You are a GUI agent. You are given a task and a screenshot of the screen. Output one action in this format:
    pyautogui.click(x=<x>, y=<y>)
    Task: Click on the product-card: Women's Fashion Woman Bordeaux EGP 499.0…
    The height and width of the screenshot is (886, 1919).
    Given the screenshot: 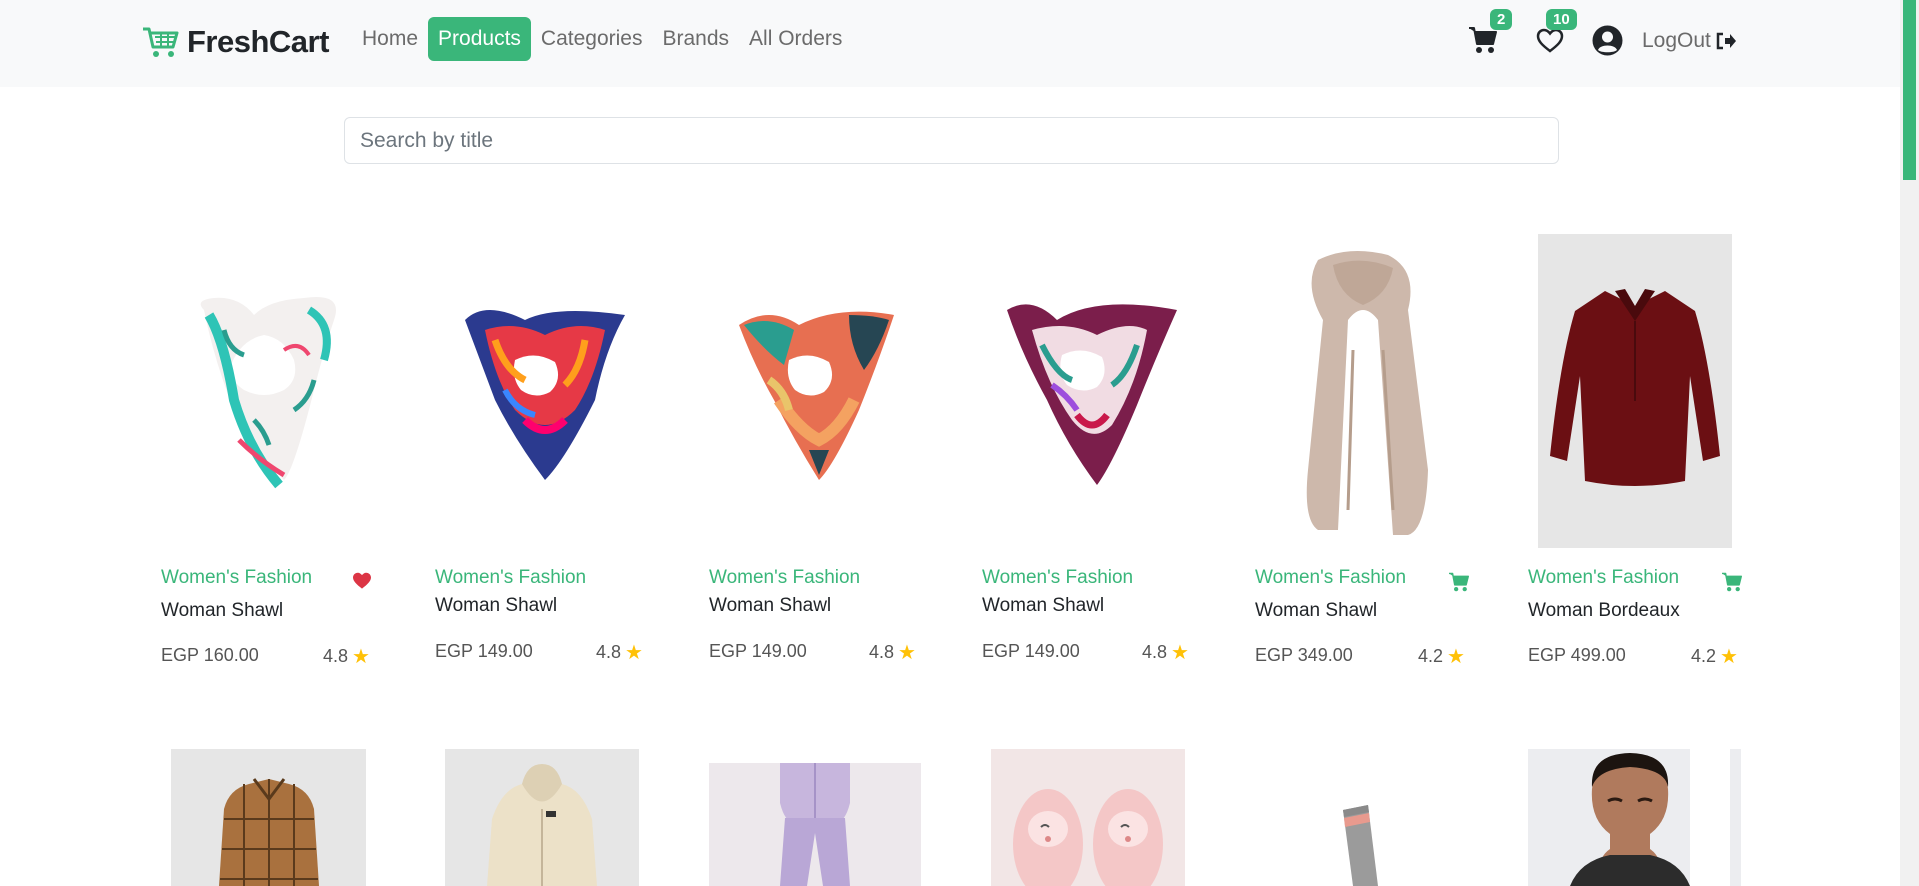 What is the action you would take?
    pyautogui.click(x=1645, y=455)
    